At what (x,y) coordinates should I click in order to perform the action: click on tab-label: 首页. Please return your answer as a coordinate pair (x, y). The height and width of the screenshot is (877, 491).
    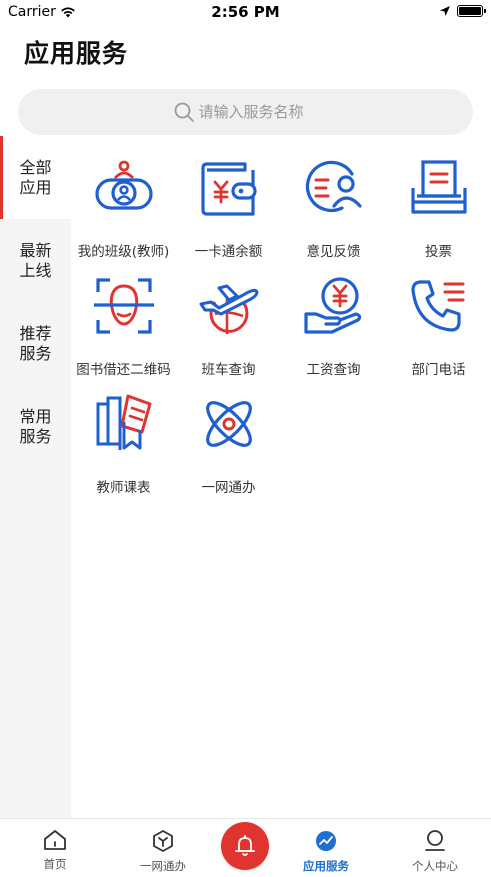
    Looking at the image, I should click on (55, 864).